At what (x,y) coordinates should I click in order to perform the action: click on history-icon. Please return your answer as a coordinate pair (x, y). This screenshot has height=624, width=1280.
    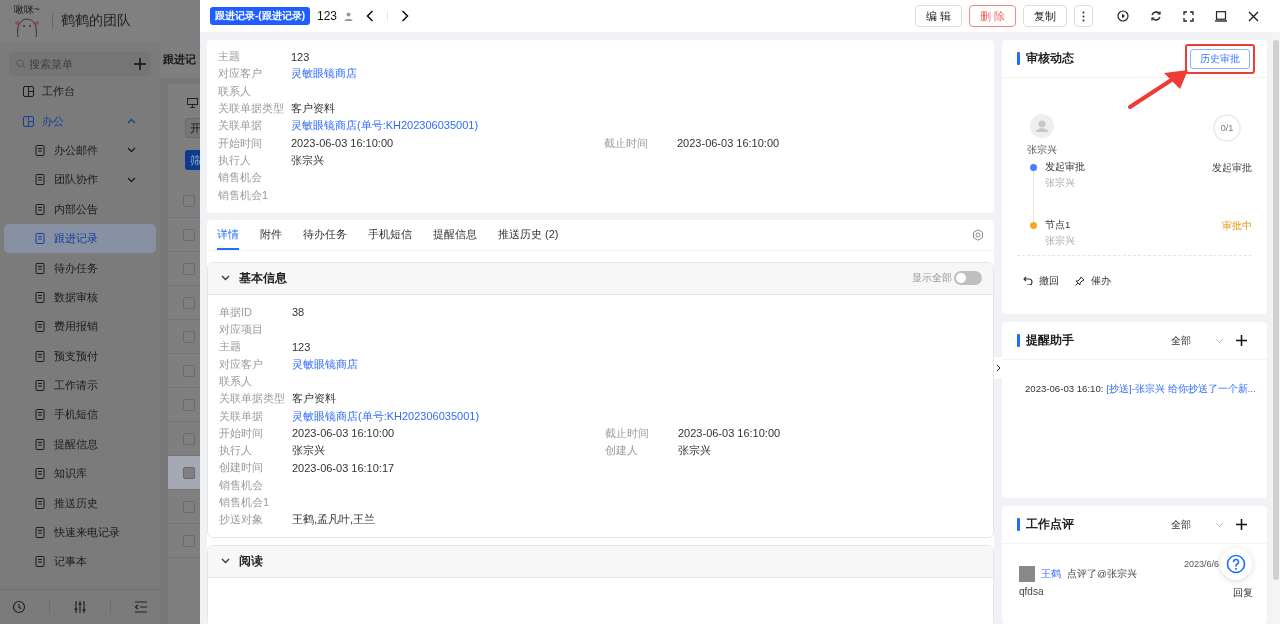
    Looking at the image, I should click on (18, 607).